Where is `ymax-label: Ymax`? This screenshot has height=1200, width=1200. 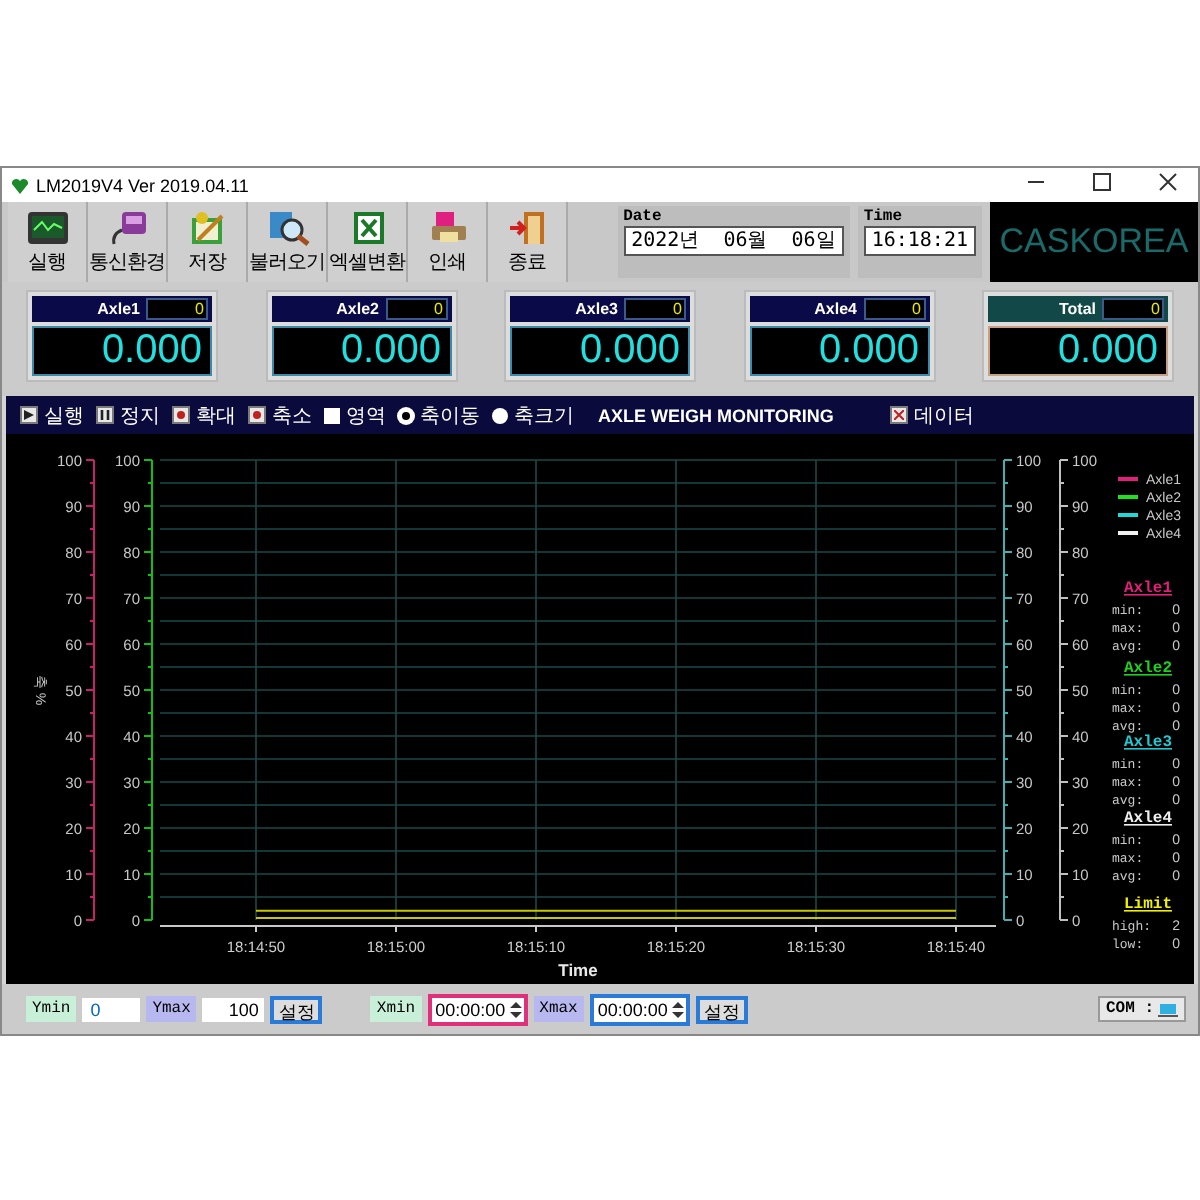
ymax-label: Ymax is located at coordinates (171, 1009).